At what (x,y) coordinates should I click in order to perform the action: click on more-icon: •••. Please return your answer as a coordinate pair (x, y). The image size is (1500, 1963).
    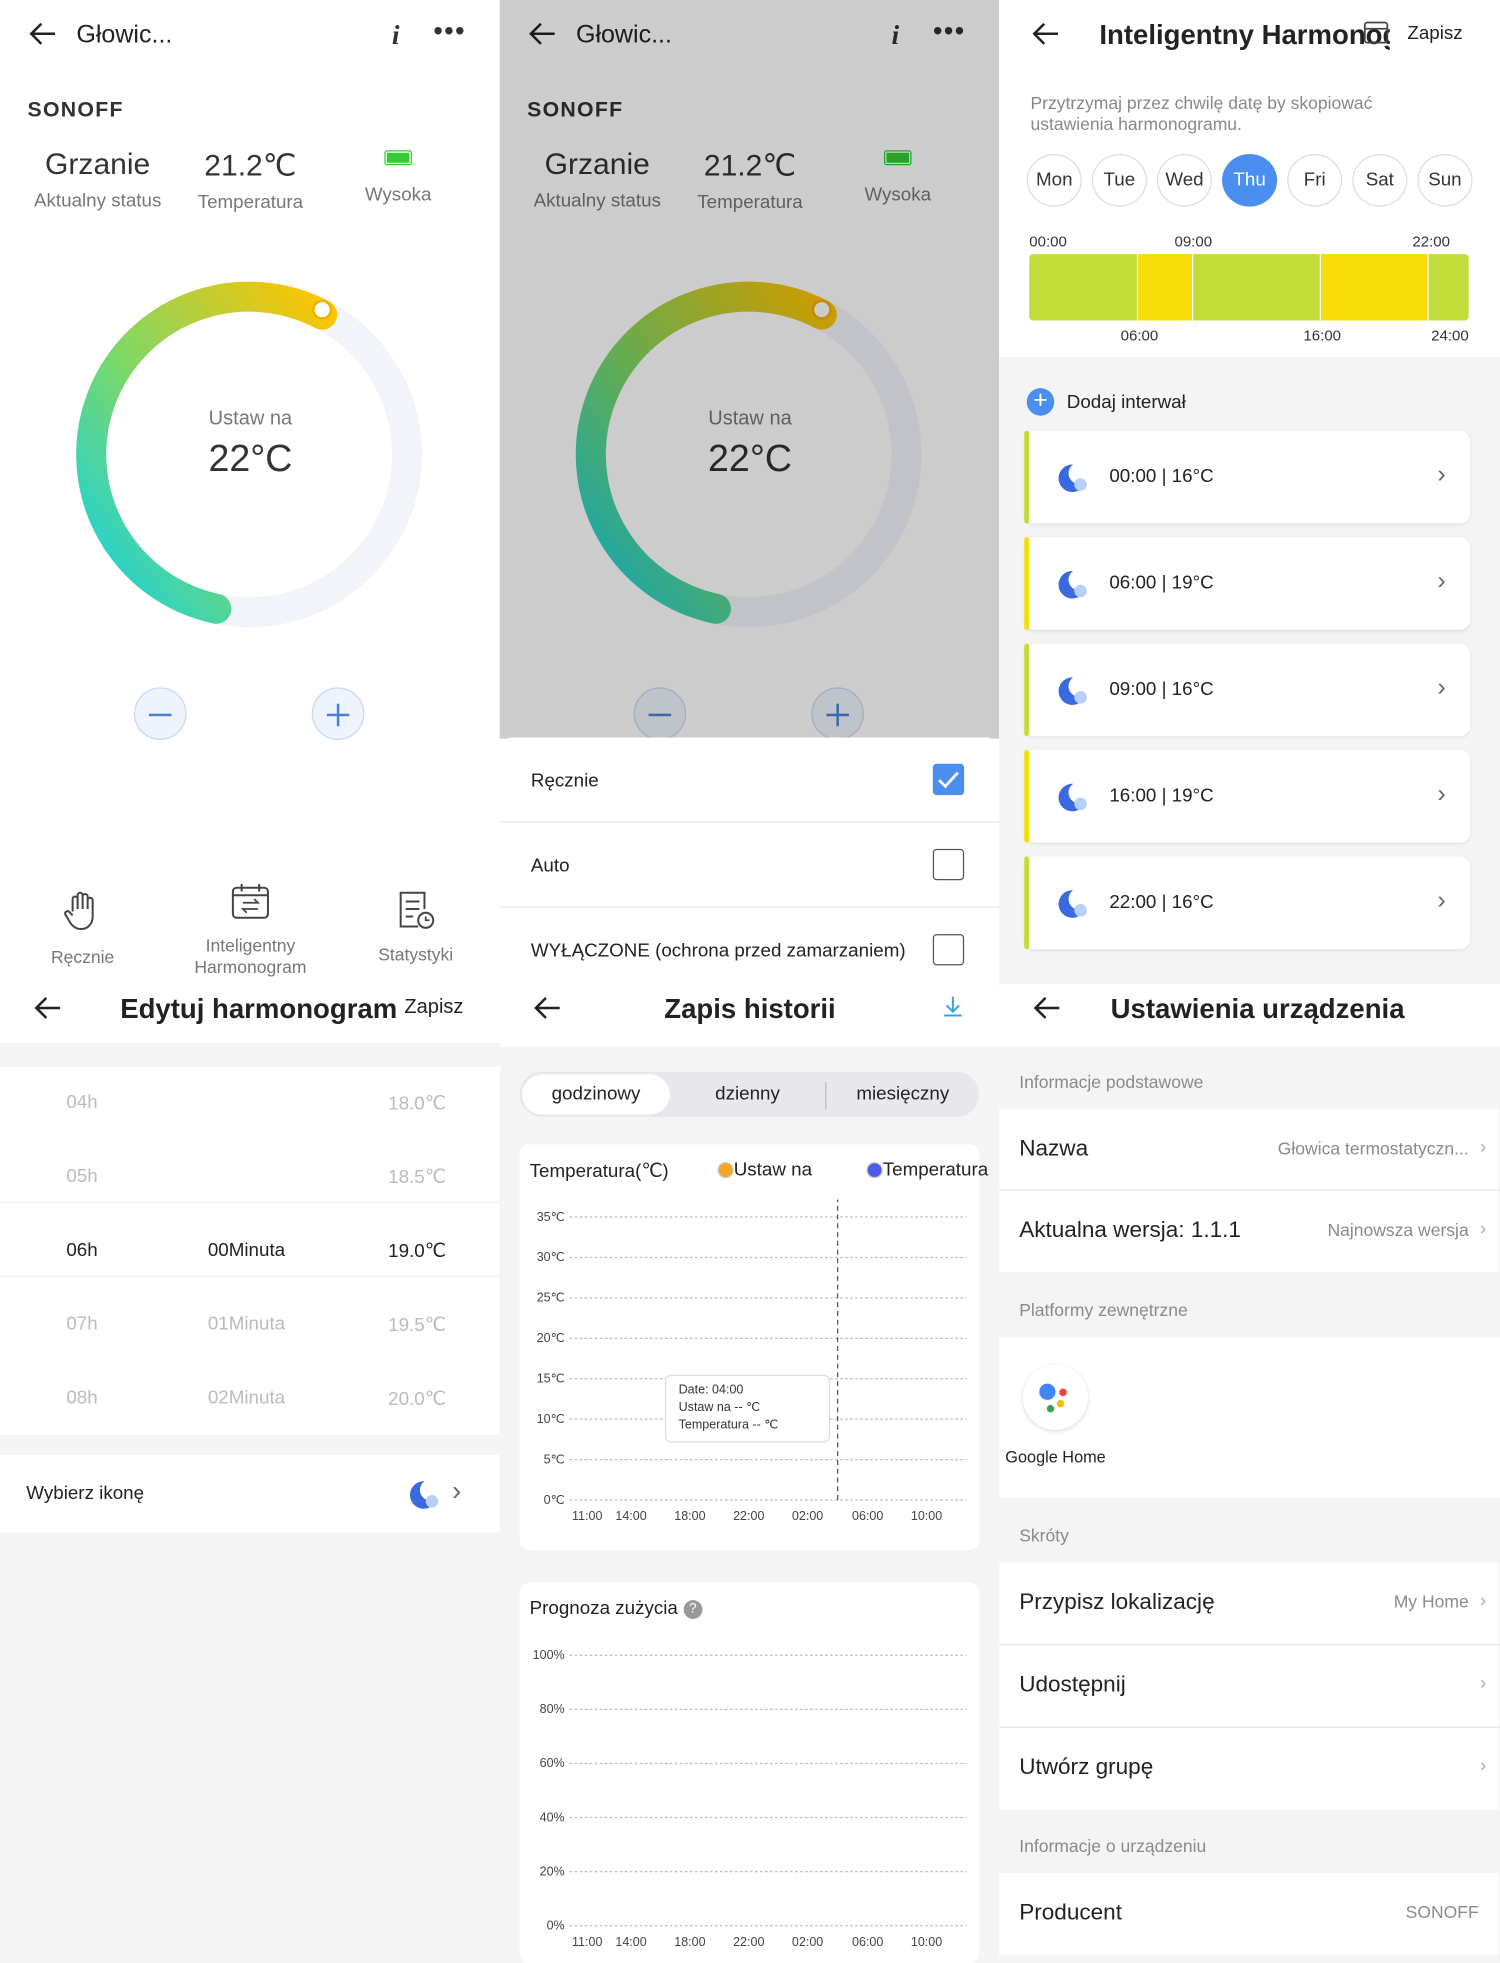
    Looking at the image, I should click on (449, 31).